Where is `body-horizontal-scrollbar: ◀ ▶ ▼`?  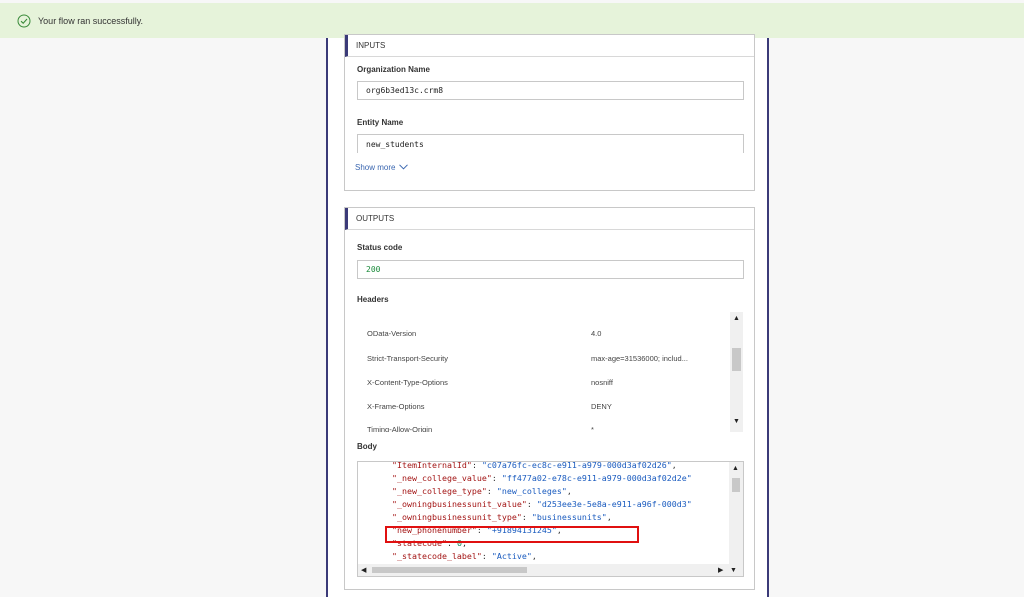
body-horizontal-scrollbar: ◀ ▶ ▼ is located at coordinates (550, 570).